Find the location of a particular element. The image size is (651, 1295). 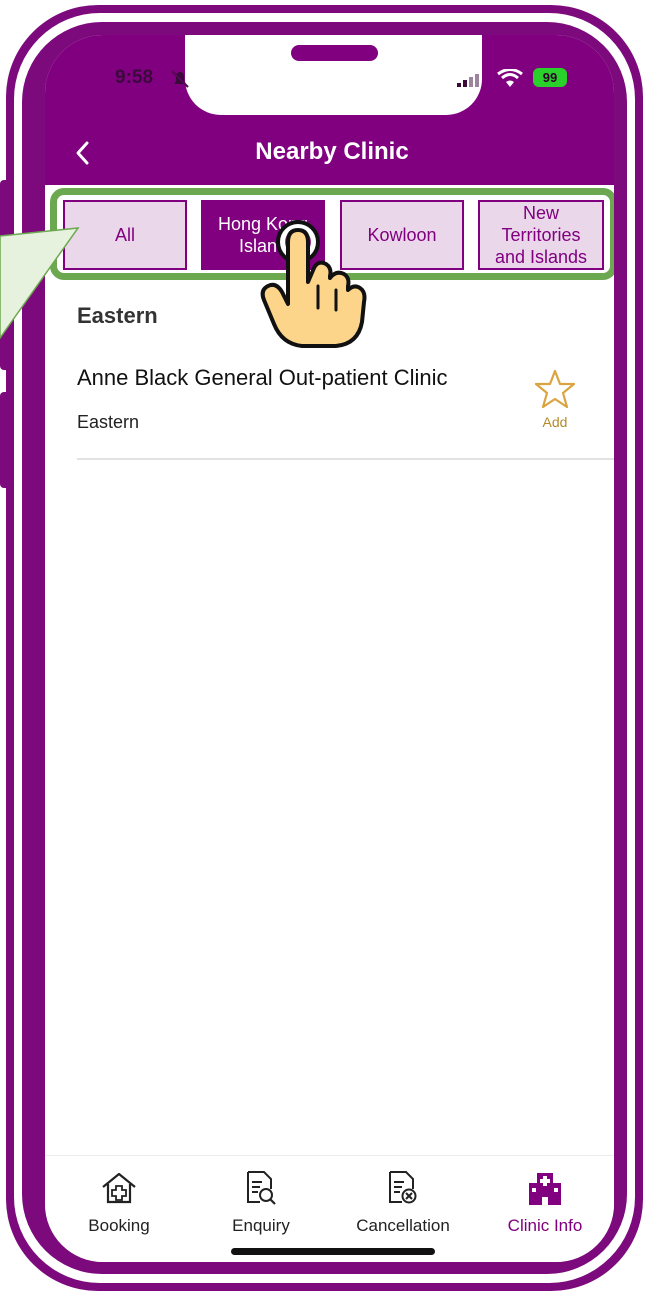

bottom-navigation: Booking Enquiry Cancellation Clinic Info is located at coordinates (329, 1208).